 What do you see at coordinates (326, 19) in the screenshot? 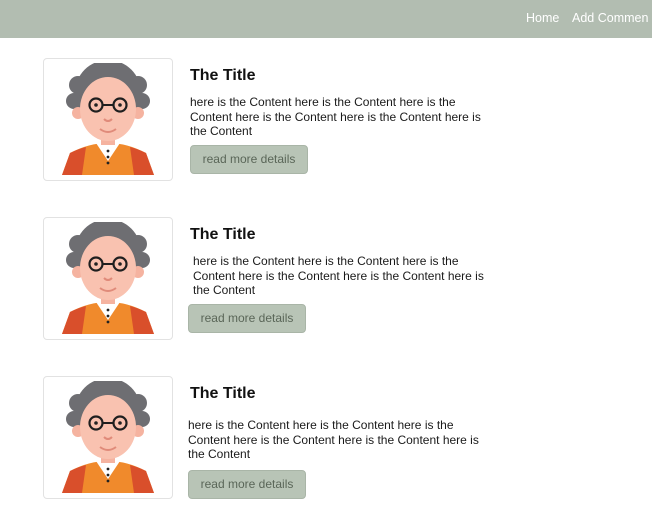
I see `navbar: Home Add Commen` at bounding box center [326, 19].